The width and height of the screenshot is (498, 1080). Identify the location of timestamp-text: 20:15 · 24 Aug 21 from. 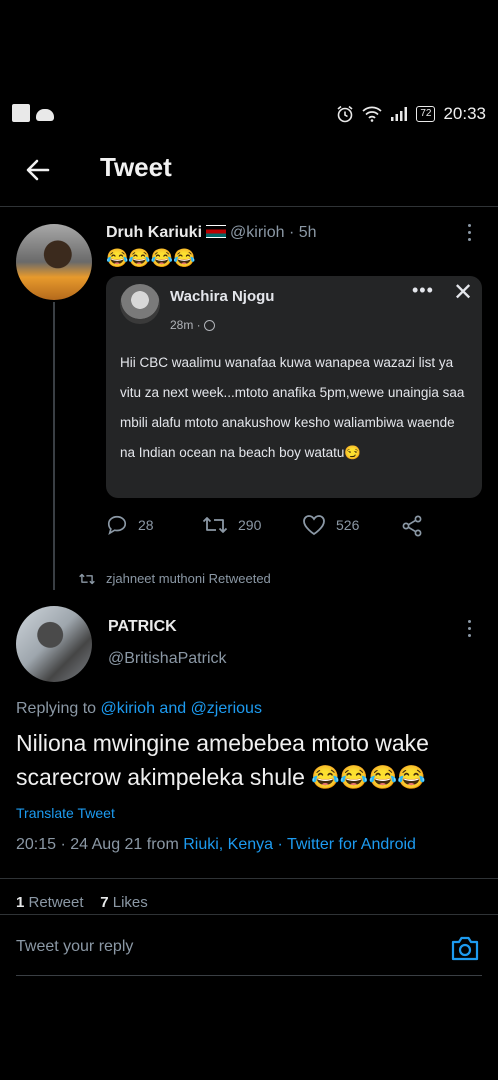
(100, 844).